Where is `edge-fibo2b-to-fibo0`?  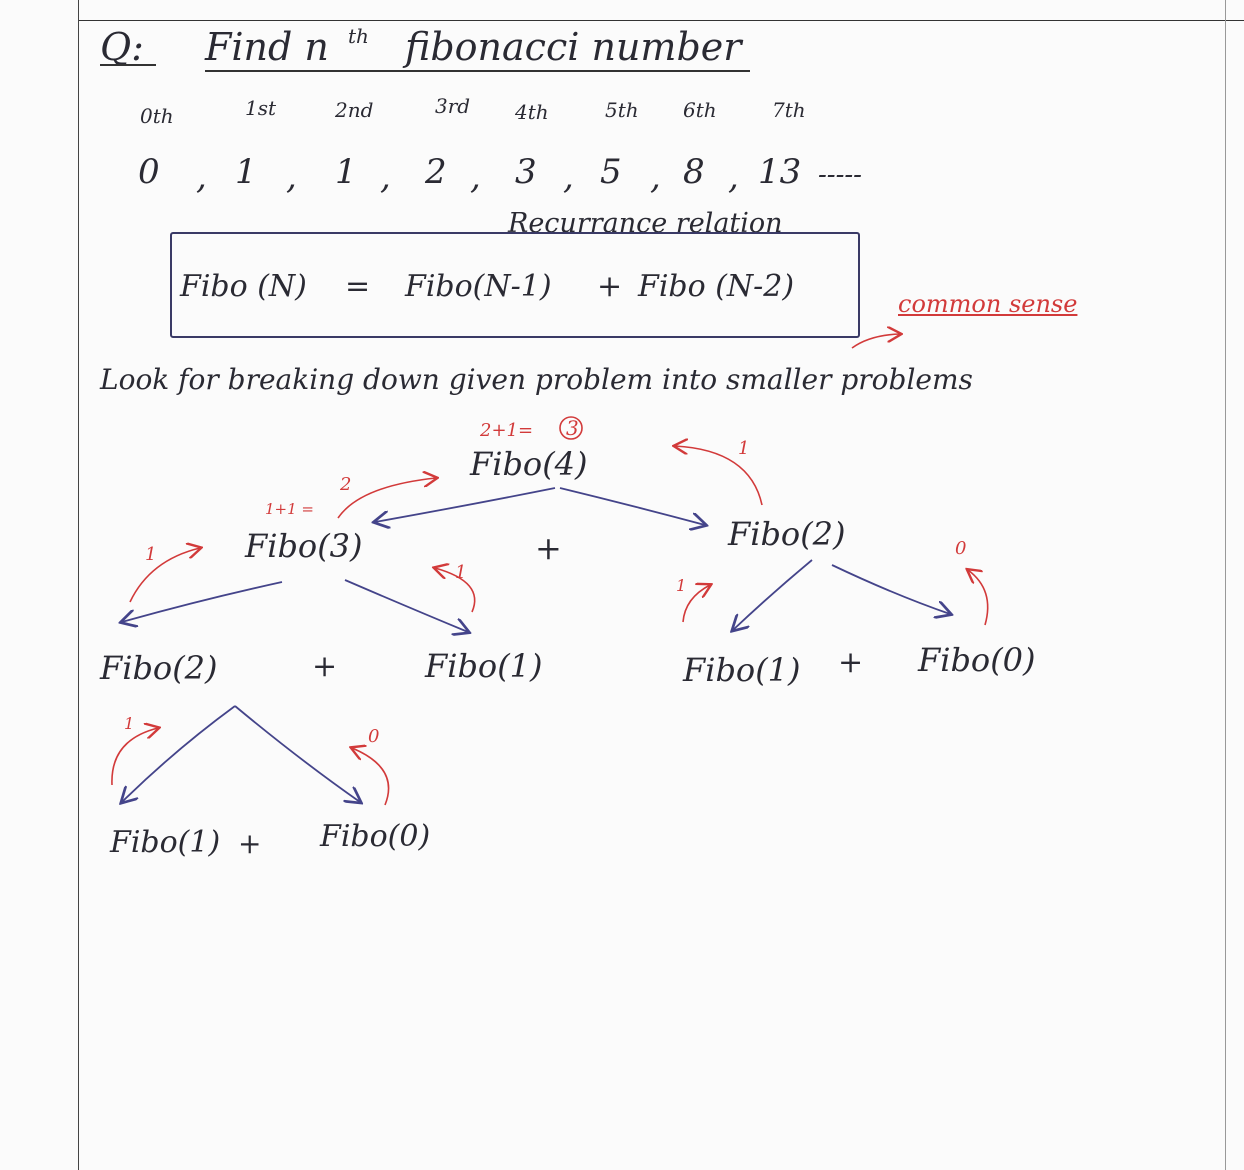
edge-fibo2b-to-fibo0 is located at coordinates (890, 589).